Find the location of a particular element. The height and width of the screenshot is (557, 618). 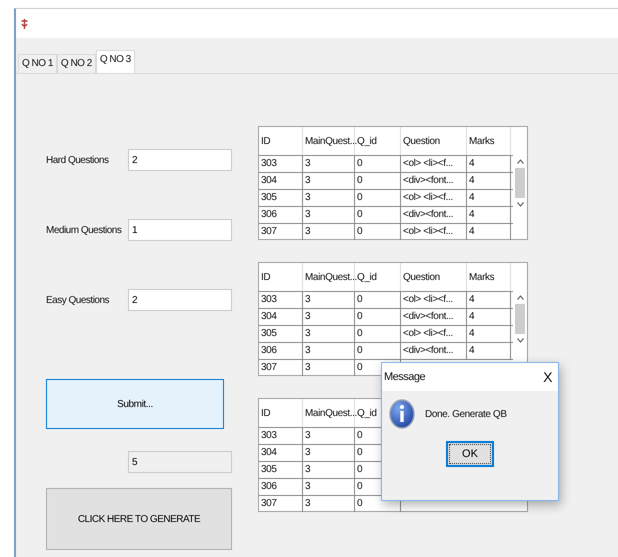

field-label: Hard Questions is located at coordinates (78, 160).